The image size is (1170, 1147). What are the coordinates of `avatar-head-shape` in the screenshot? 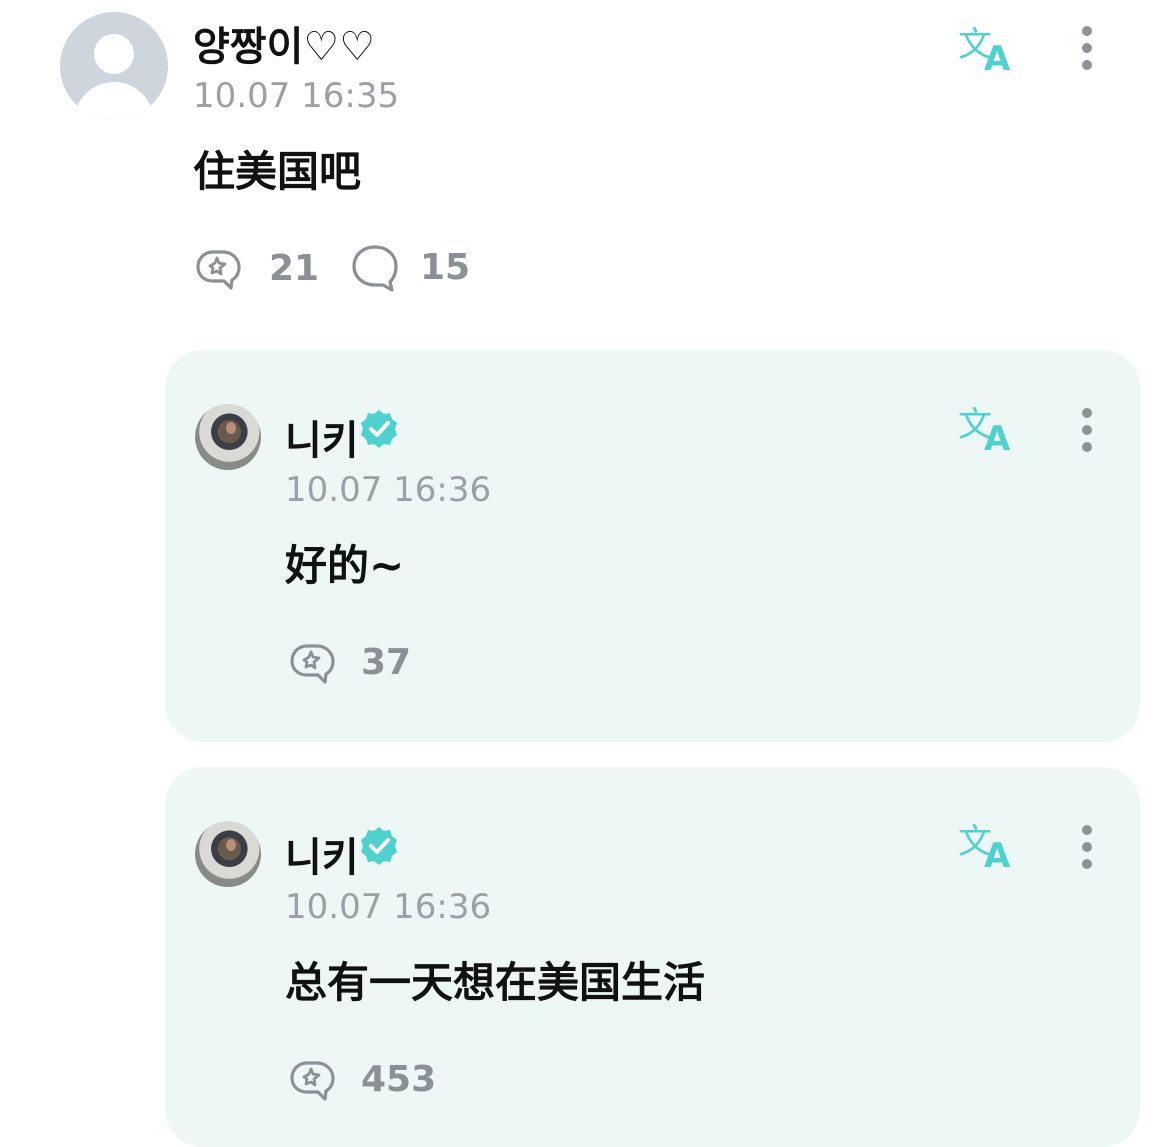 It's located at (114, 54).